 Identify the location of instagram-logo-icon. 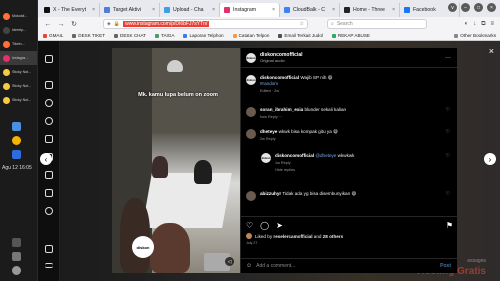
(49, 59).